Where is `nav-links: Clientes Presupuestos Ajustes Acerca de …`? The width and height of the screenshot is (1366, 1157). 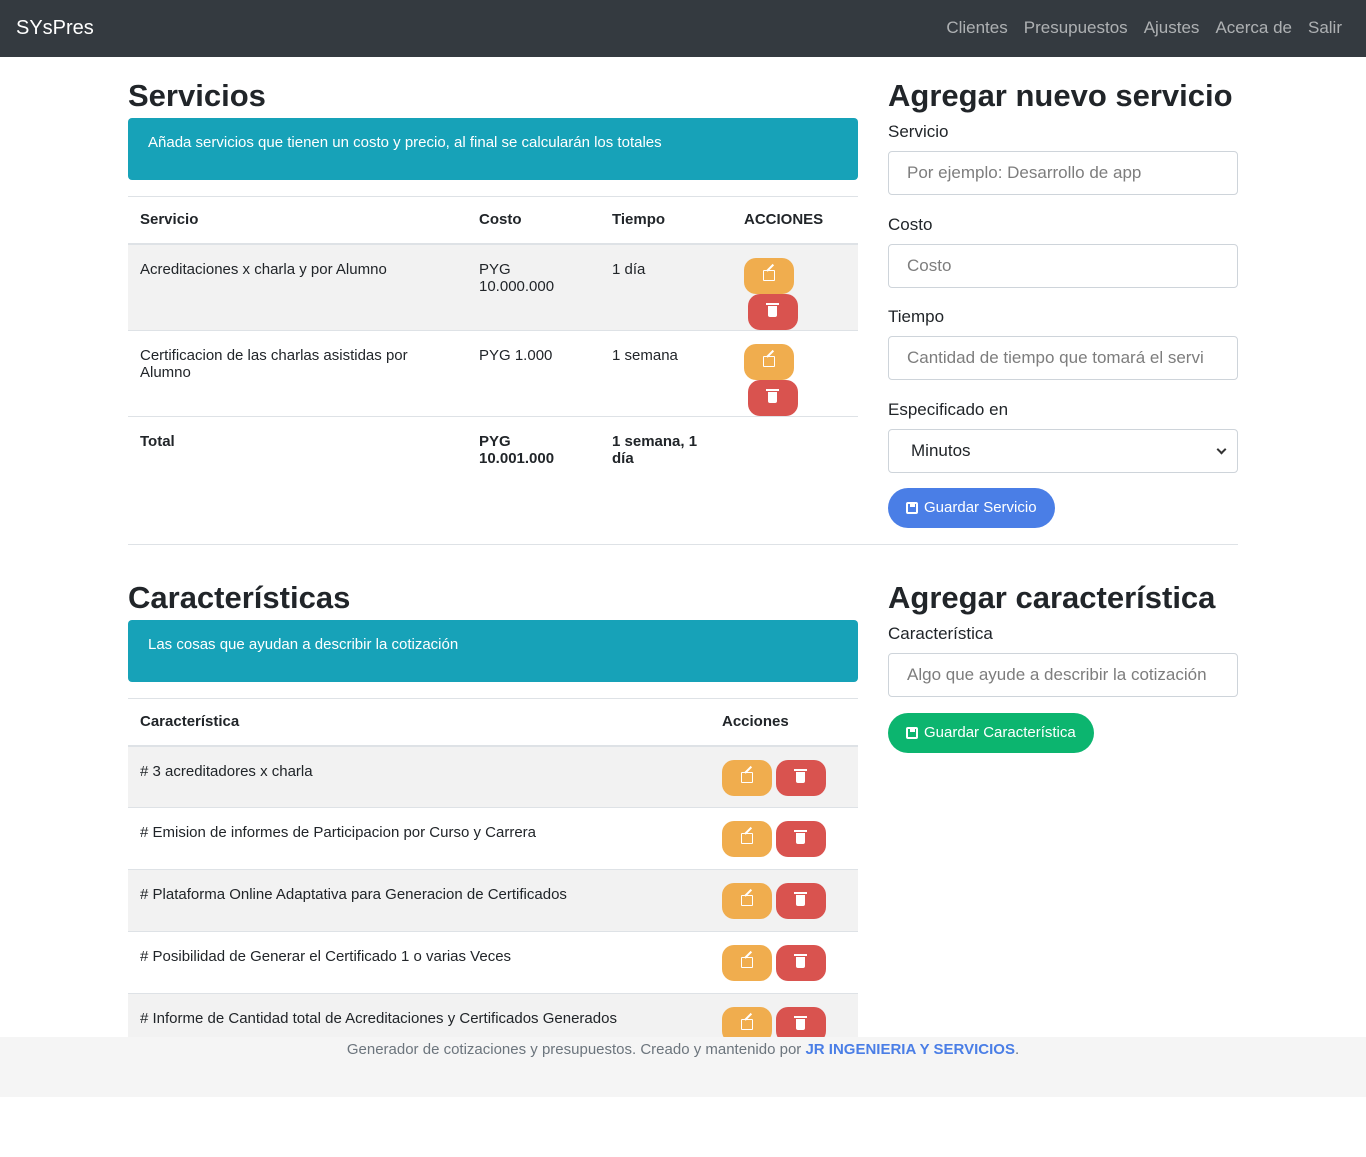 nav-links: Clientes Presupuestos Ajustes Acerca de … is located at coordinates (1144, 28).